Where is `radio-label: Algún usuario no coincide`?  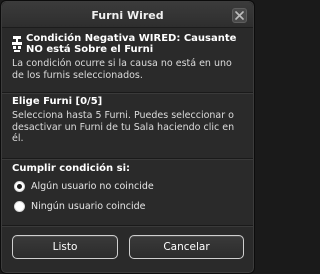 radio-label: Algún usuario no coincide is located at coordinates (92, 186).